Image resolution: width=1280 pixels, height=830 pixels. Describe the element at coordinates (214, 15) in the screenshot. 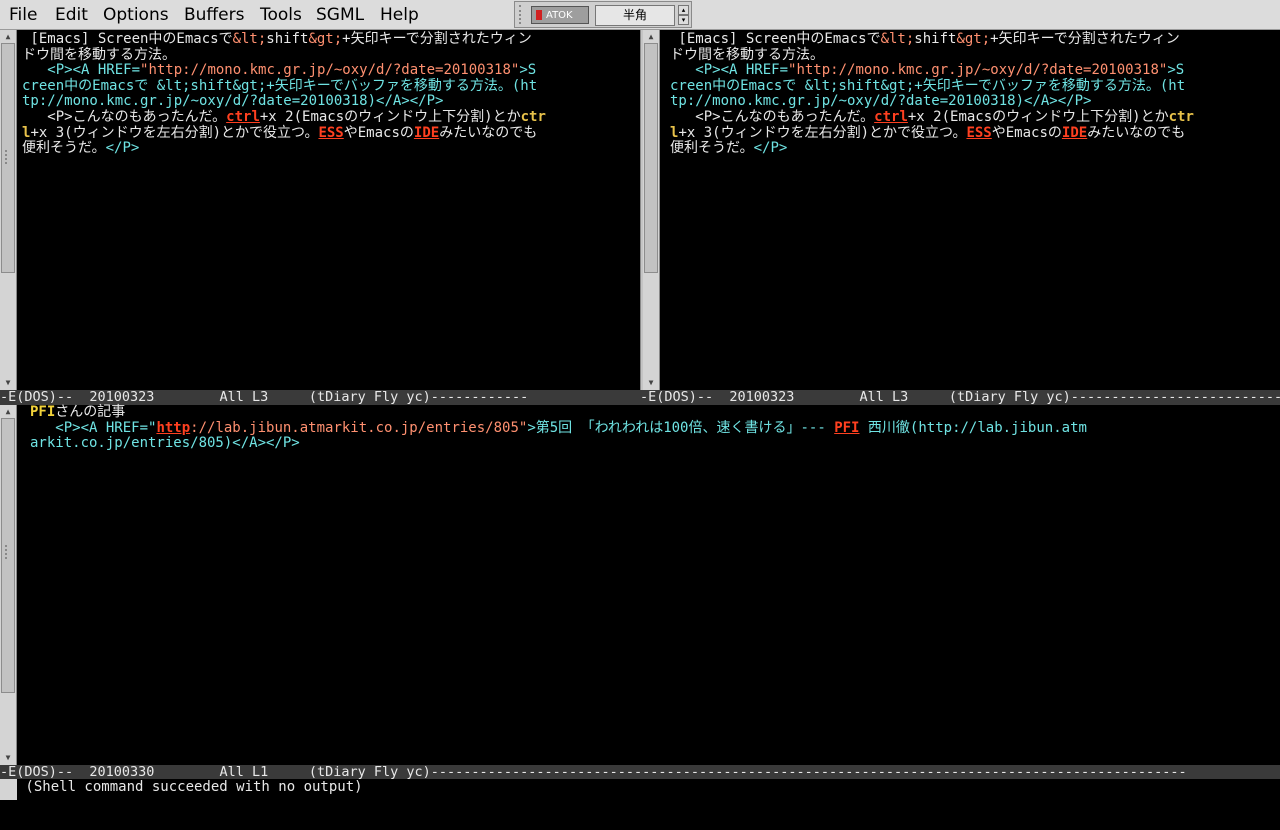

I see `menu-buffers: Buffers` at that location.